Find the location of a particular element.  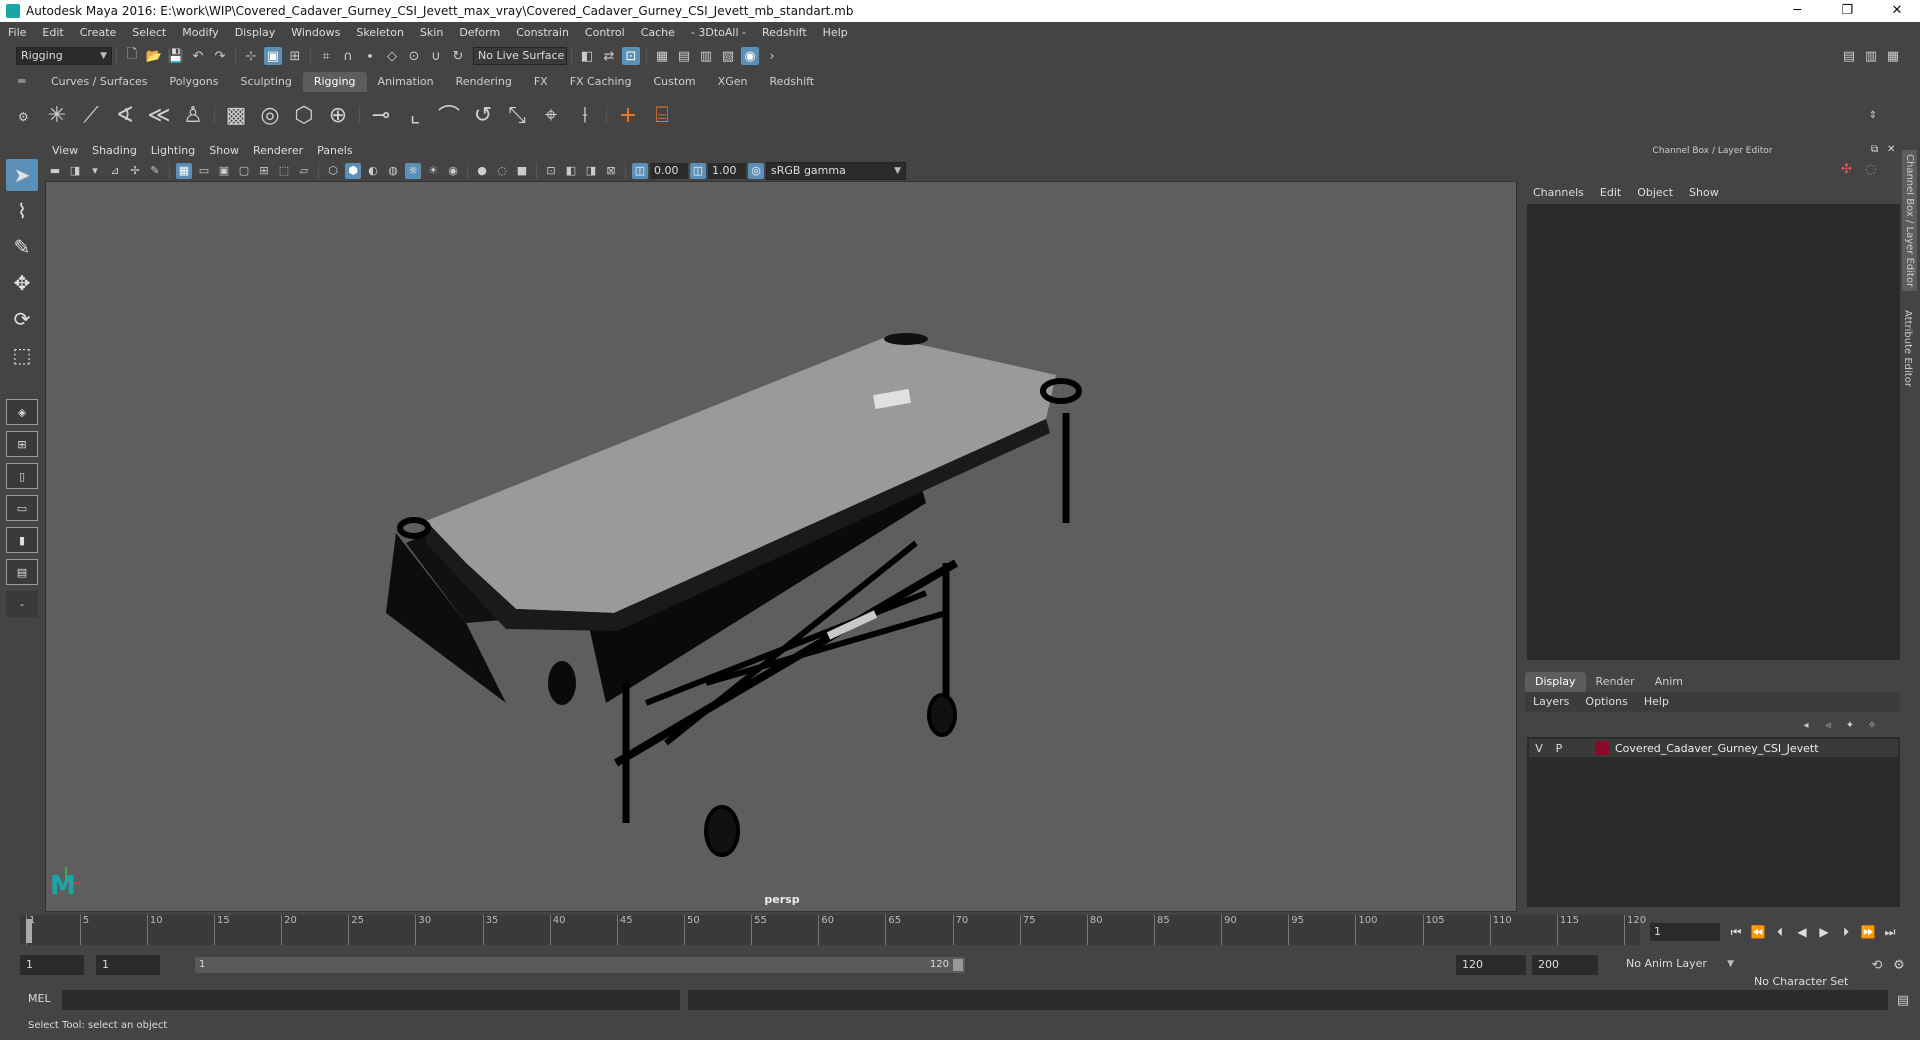

tab-display: Display is located at coordinates (1555, 682).